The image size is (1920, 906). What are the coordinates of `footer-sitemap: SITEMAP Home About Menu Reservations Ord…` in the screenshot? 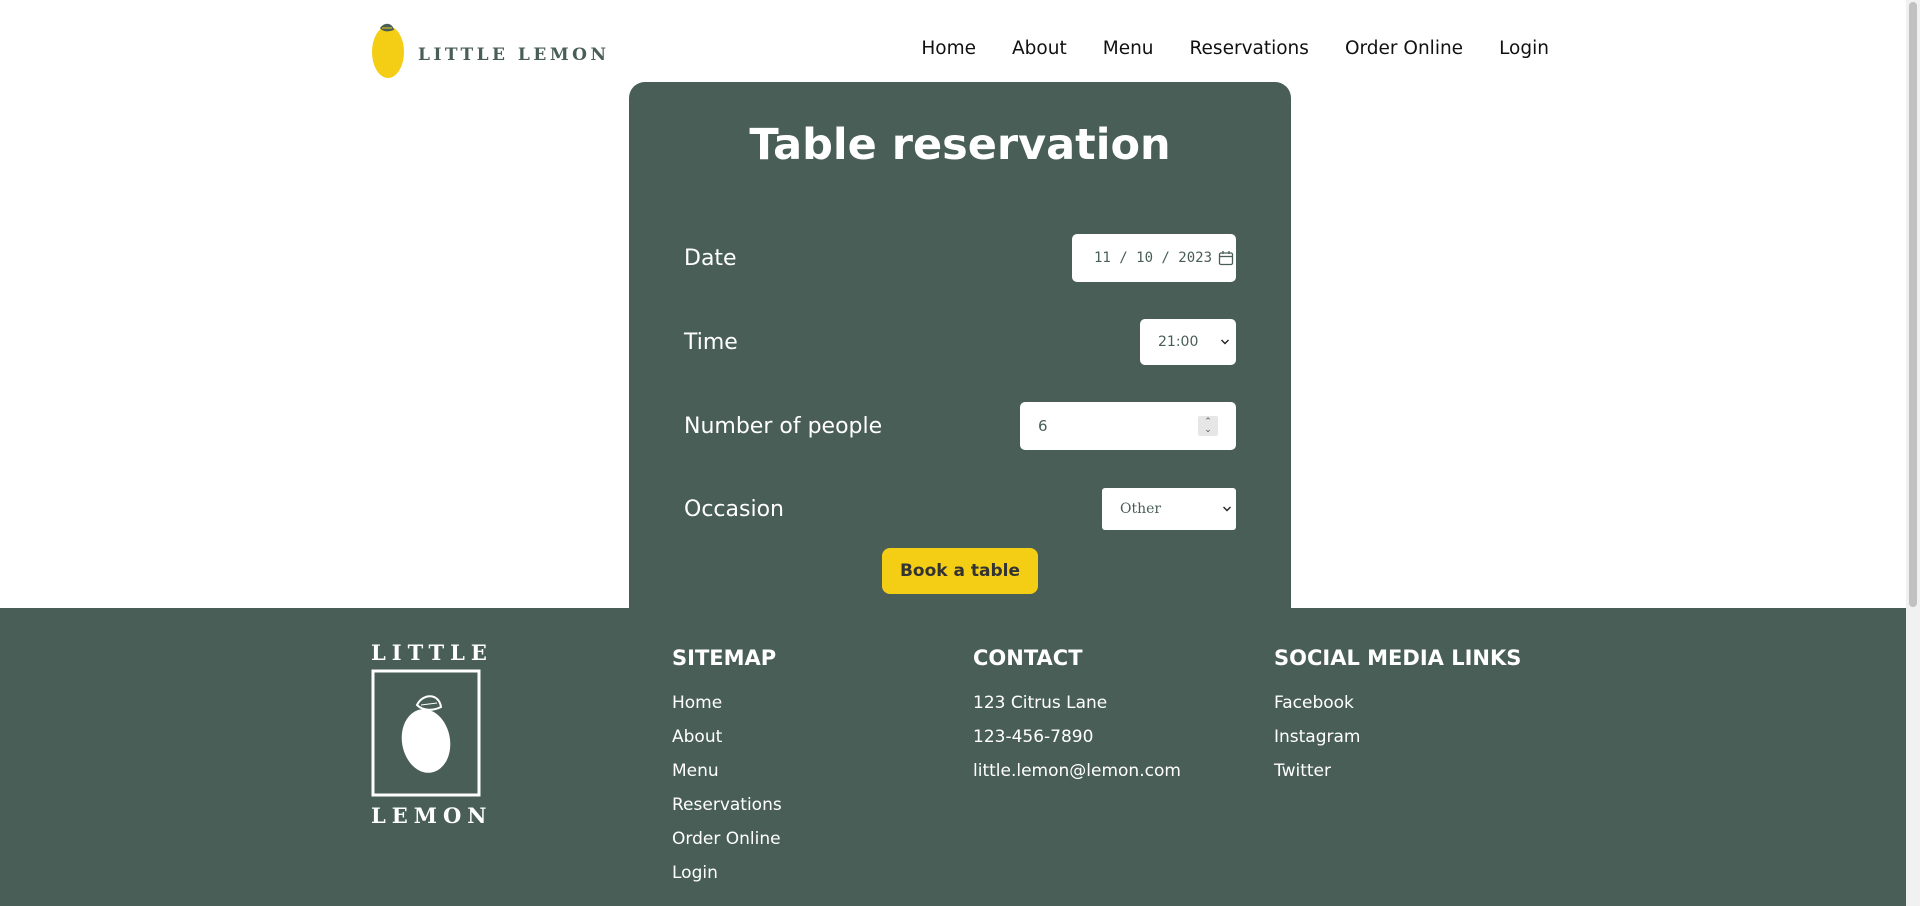 It's located at (727, 768).